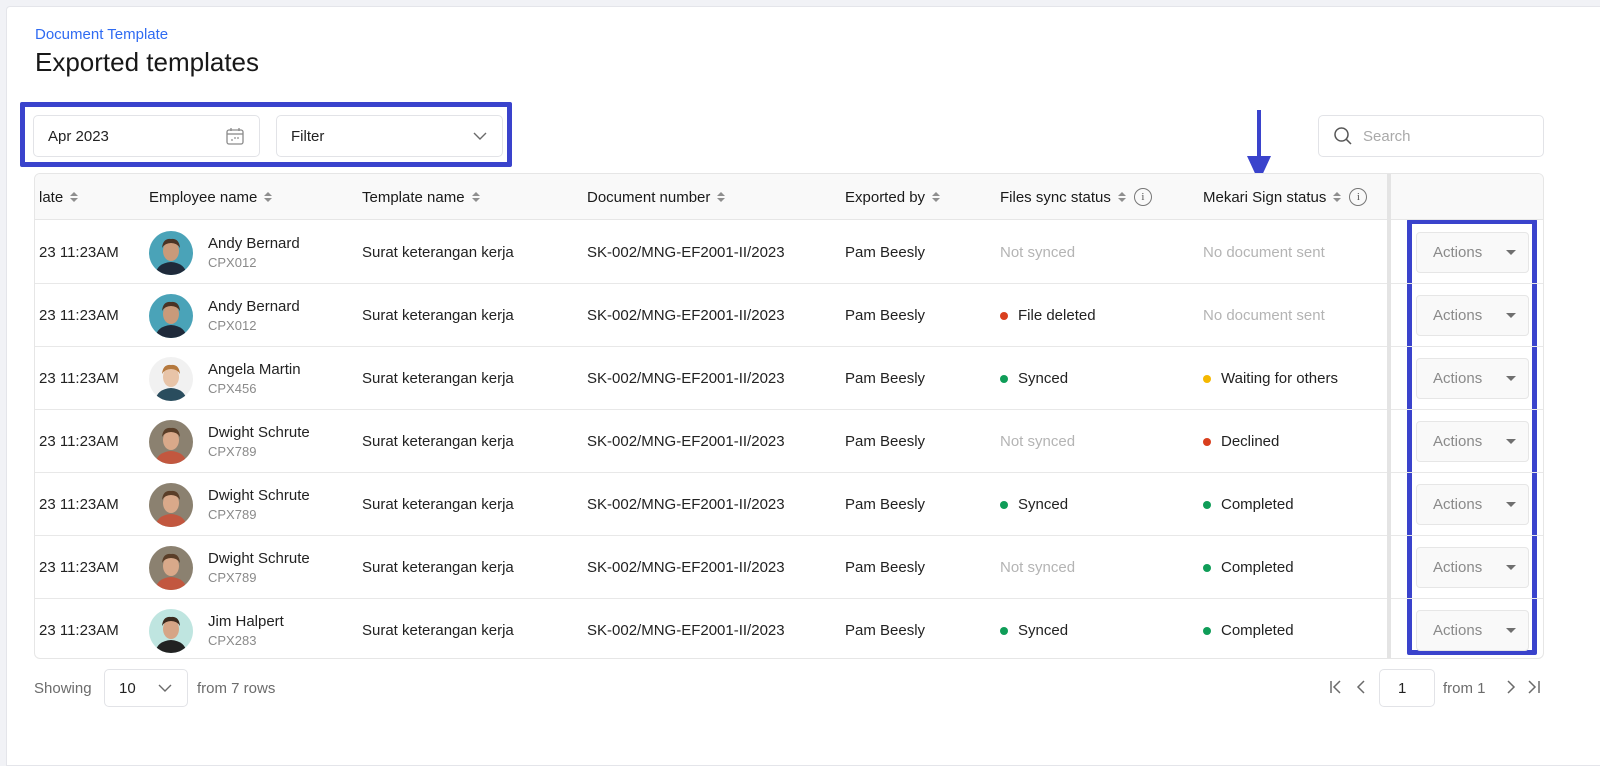 The image size is (1600, 766). I want to click on search-icon, so click(1343, 136).